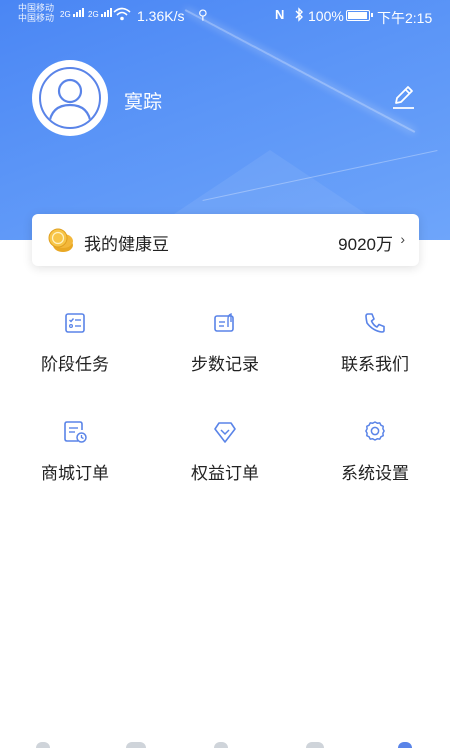 The width and height of the screenshot is (450, 748). I want to click on menu-item-label: 步数记录, so click(225, 364).